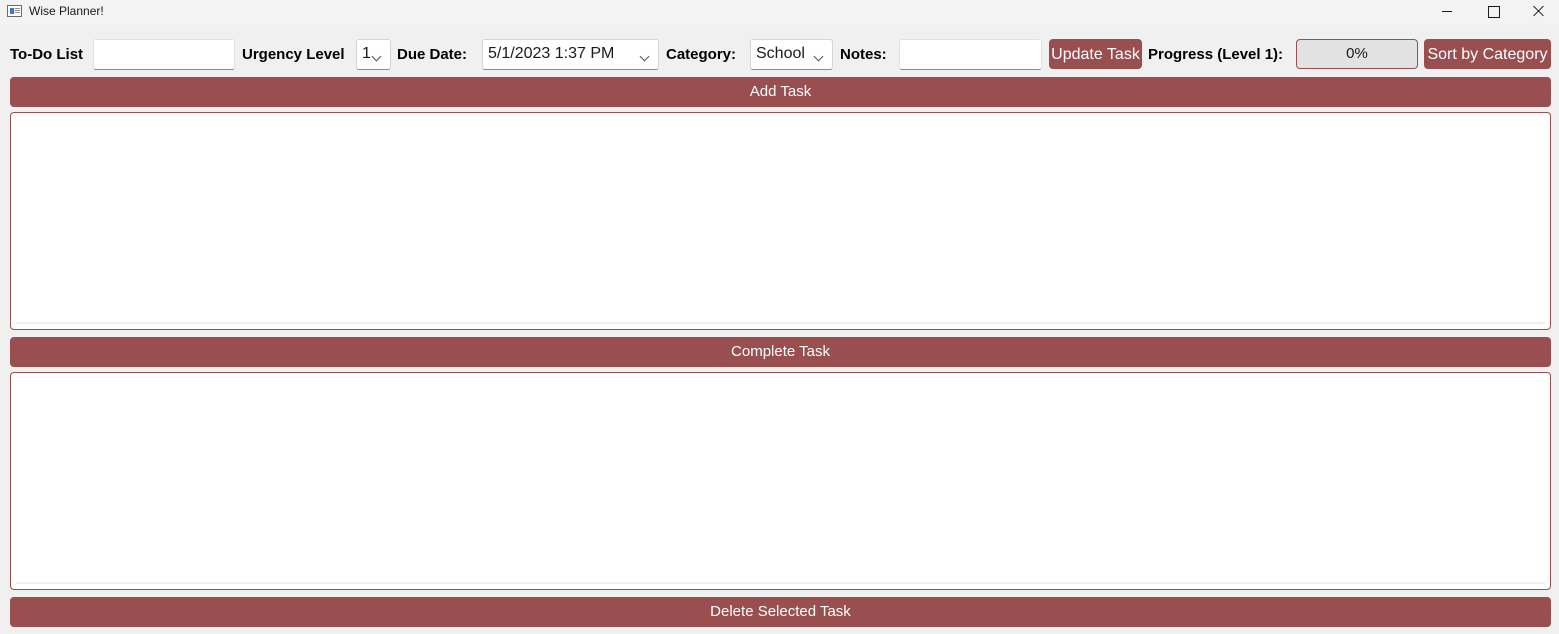 The image size is (1559, 634). What do you see at coordinates (970, 54) in the screenshot?
I see `notes-input` at bounding box center [970, 54].